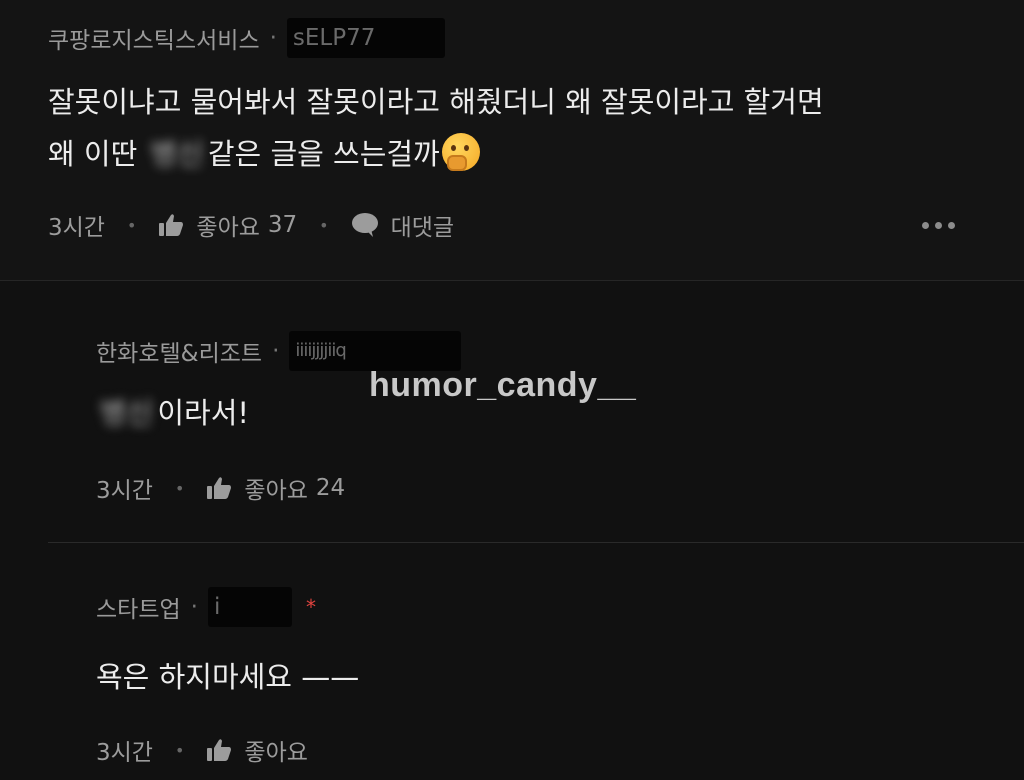  Describe the element at coordinates (179, 351) in the screenshot. I see `author-company: 한화호텔&리조트` at that location.